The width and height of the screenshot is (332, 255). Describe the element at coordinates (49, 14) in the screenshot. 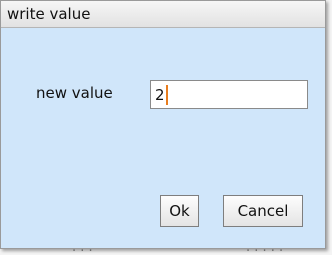

I see `dialog-title: write value` at that location.